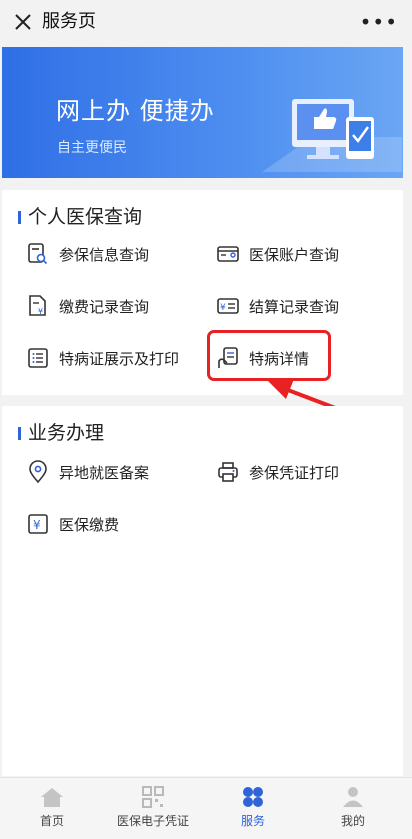 Image resolution: width=412 pixels, height=839 pixels. I want to click on item-label: 医保缴费, so click(89, 524).